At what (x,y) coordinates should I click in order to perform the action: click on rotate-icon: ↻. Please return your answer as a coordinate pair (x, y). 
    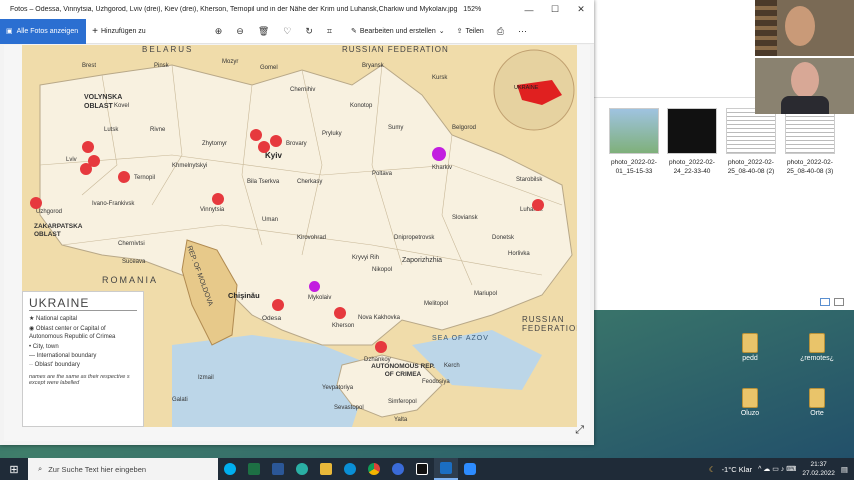
    Looking at the image, I should click on (309, 31).